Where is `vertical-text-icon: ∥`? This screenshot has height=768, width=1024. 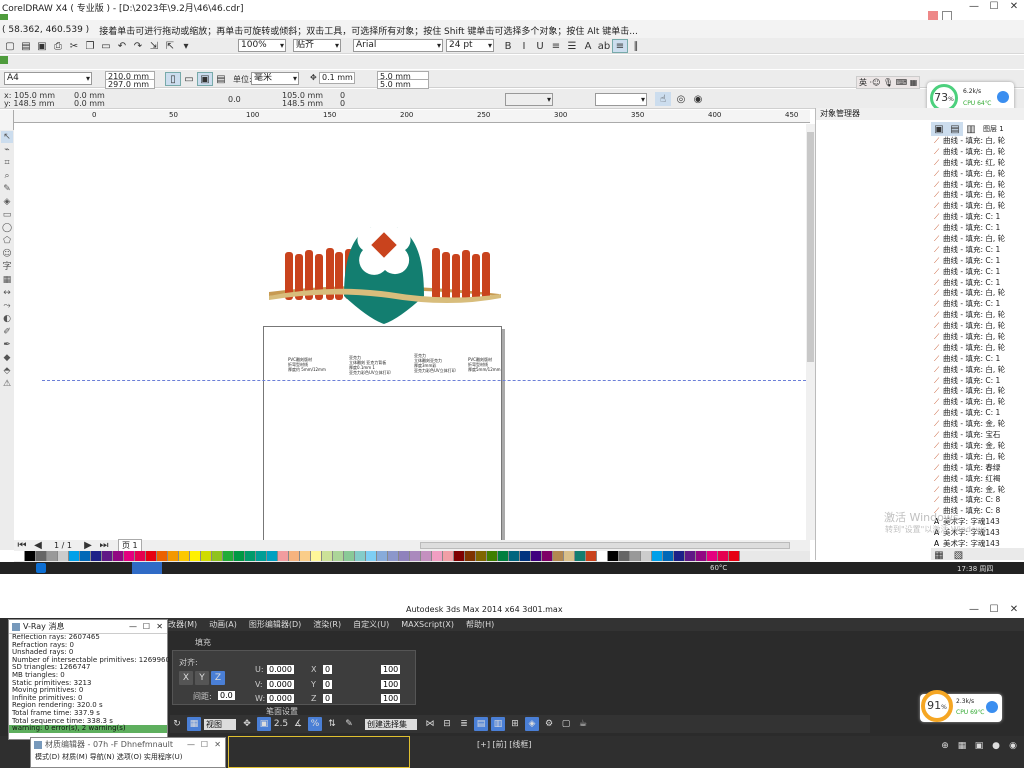 vertical-text-icon: ∥ is located at coordinates (636, 46).